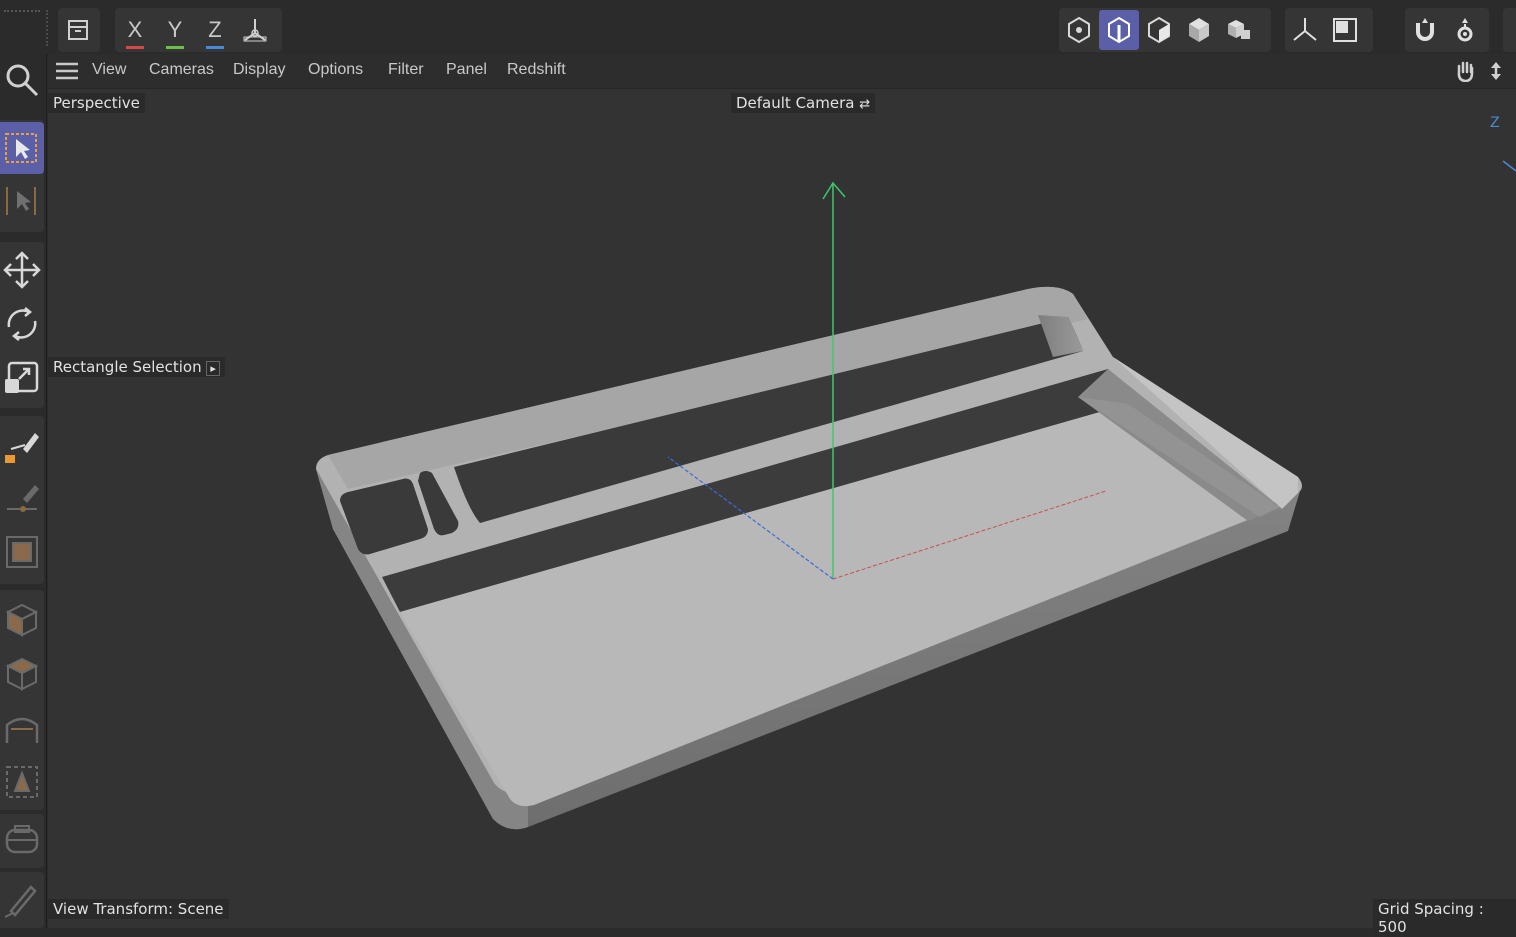 The height and width of the screenshot is (937, 1516). I want to click on rotate-icon, so click(22, 324).